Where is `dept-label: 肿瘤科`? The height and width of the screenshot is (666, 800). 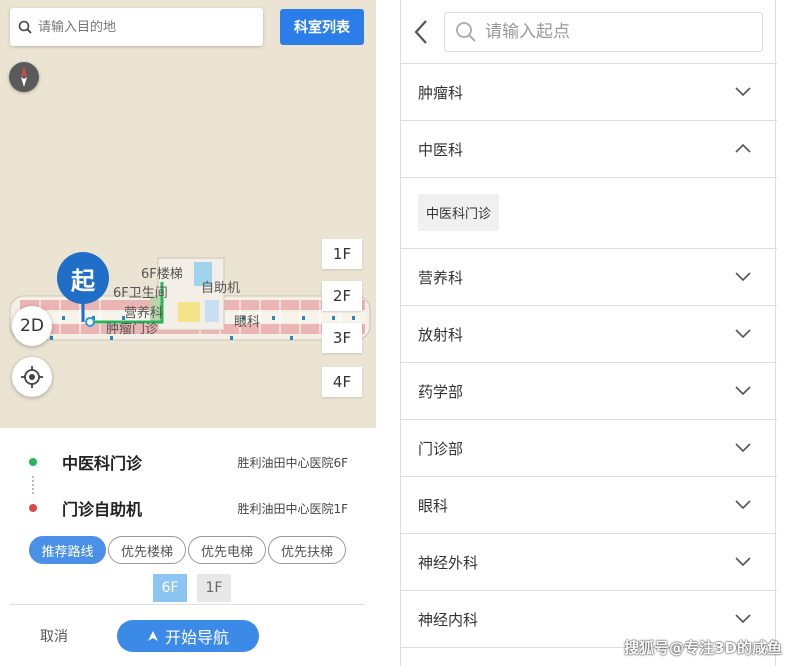 dept-label: 肿瘤科 is located at coordinates (441, 92).